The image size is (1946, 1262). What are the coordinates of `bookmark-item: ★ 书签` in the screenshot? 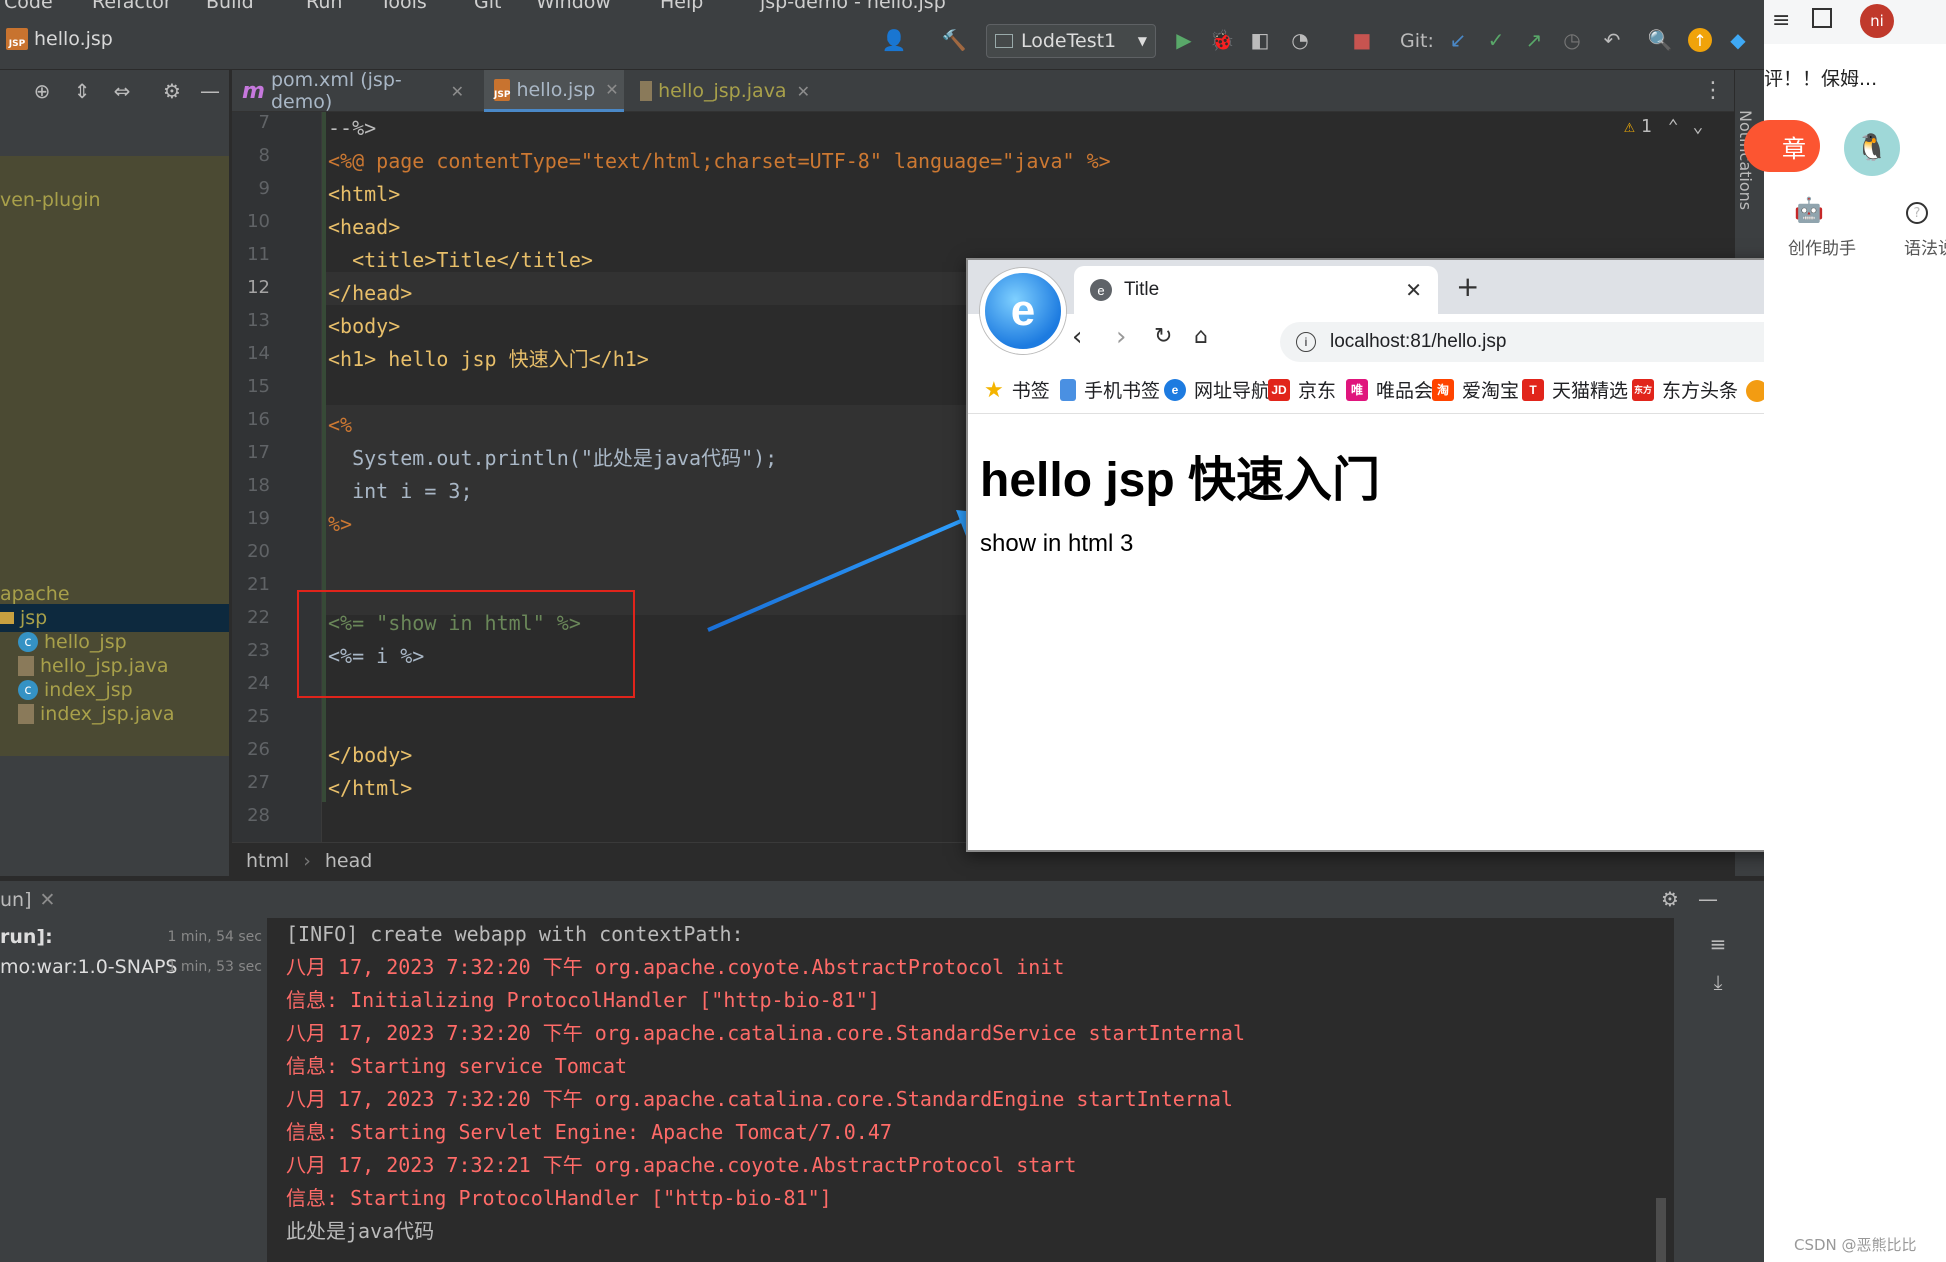 It's located at (1017, 389).